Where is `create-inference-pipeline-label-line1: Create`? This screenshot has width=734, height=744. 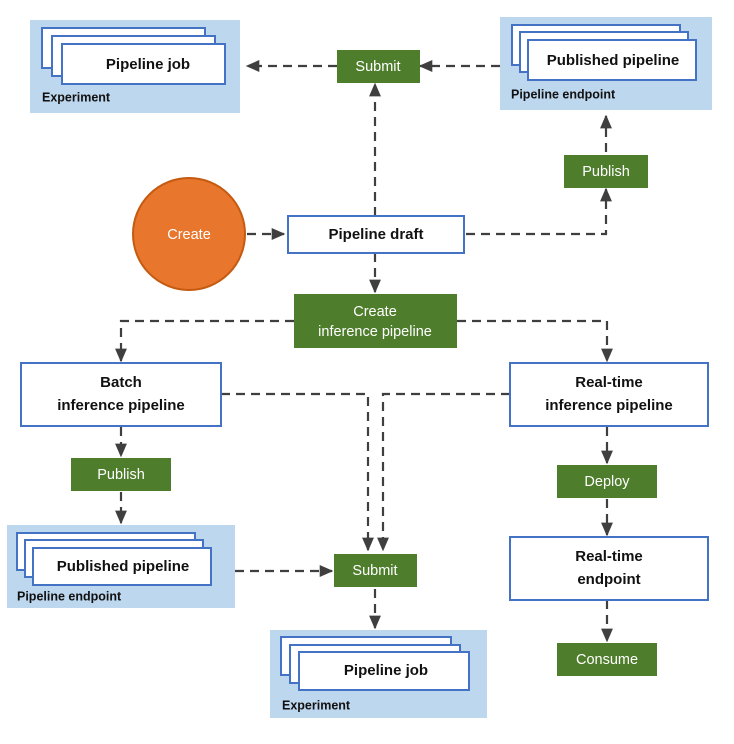
create-inference-pipeline-label-line1: Create is located at coordinates (375, 312).